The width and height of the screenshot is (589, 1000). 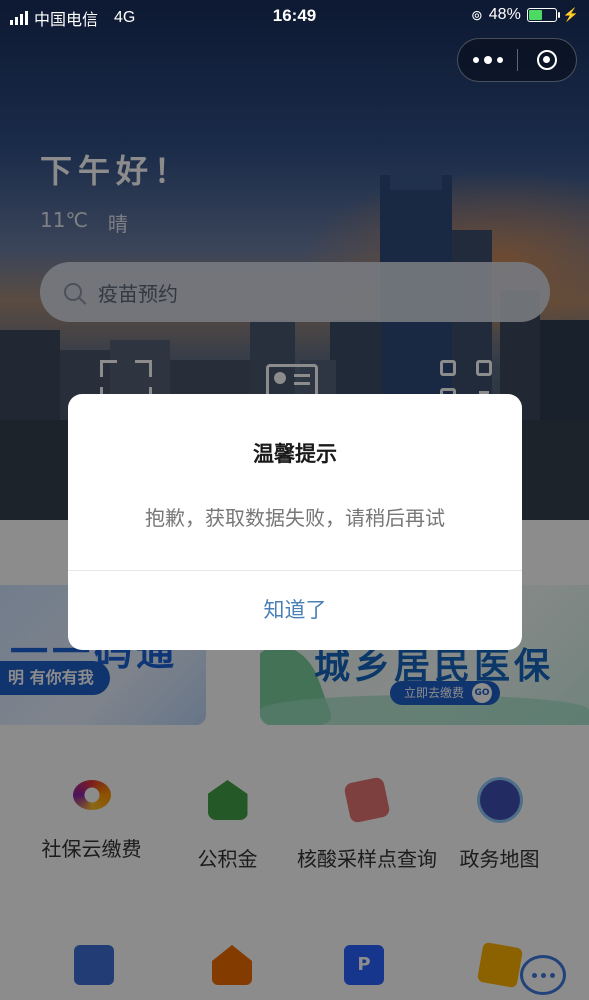 What do you see at coordinates (295, 610) in the screenshot?
I see `dialog-confirm-button: 知道了` at bounding box center [295, 610].